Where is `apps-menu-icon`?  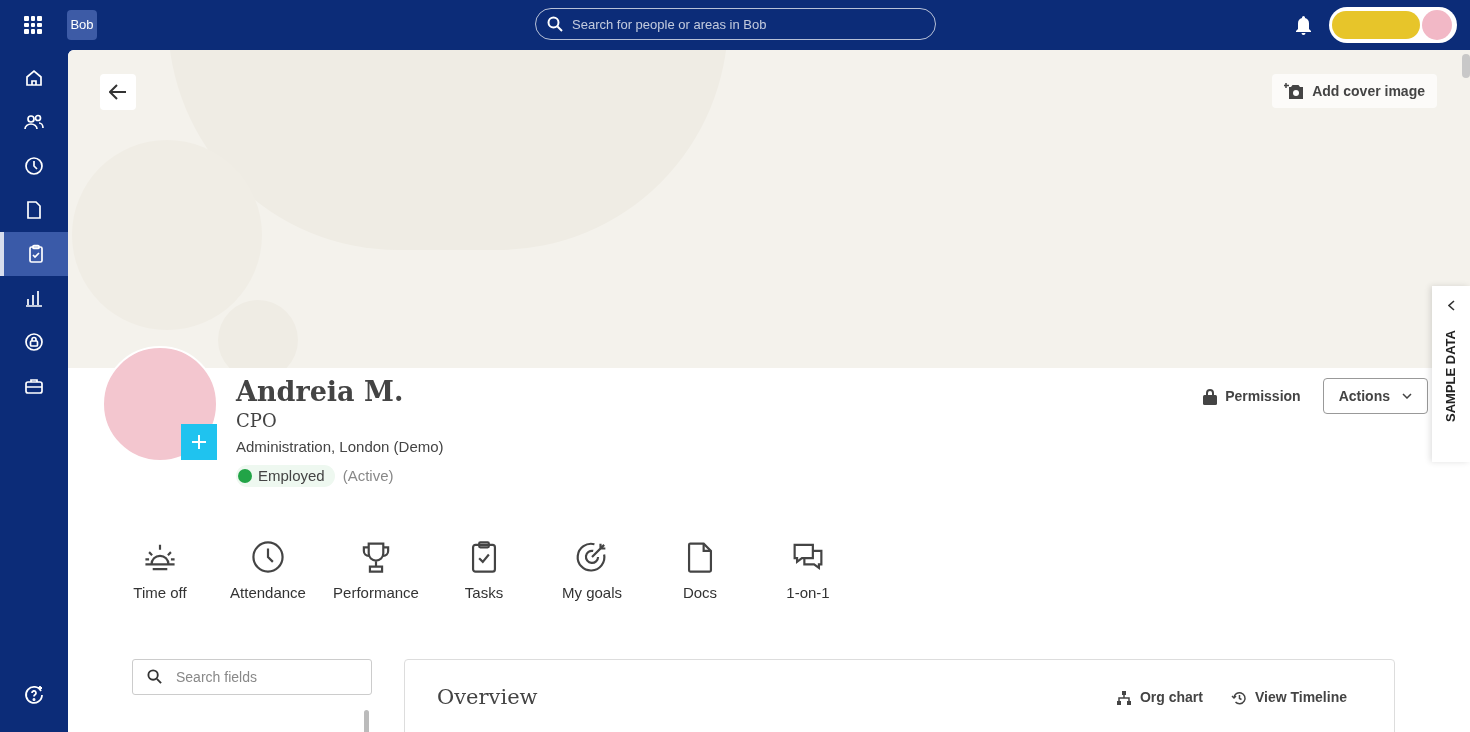
apps-menu-icon is located at coordinates (33, 25).